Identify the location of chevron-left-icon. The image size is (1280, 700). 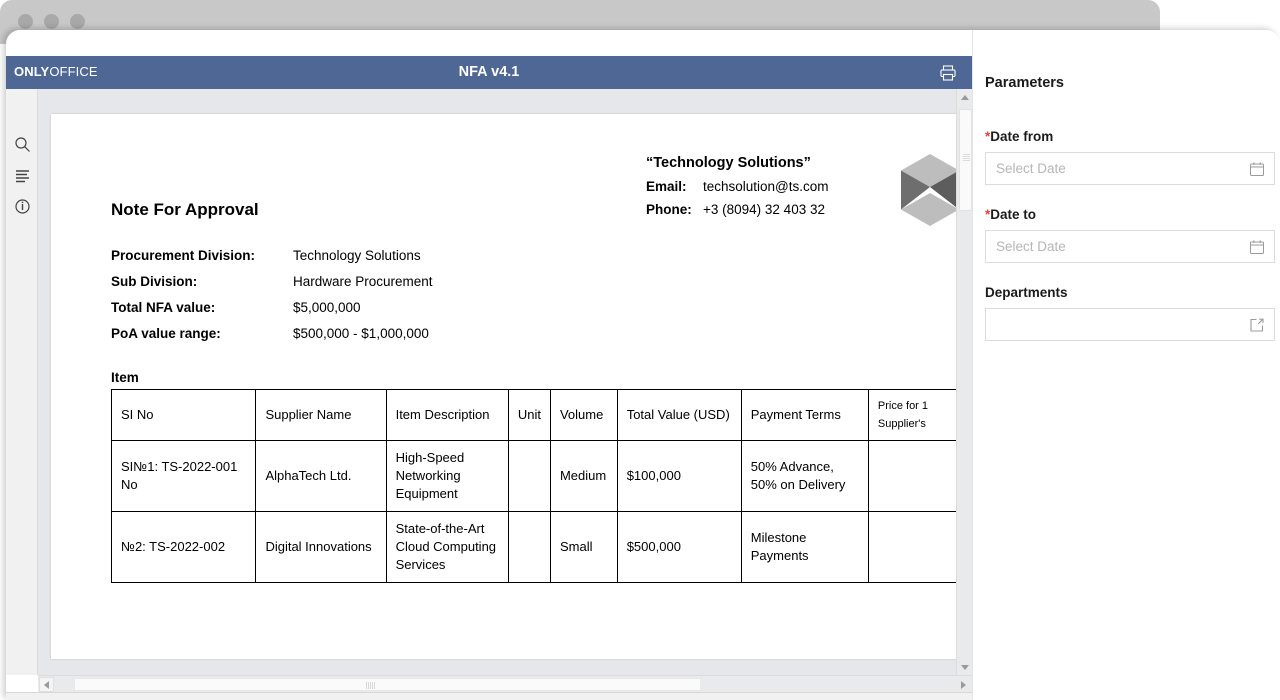
(46, 684).